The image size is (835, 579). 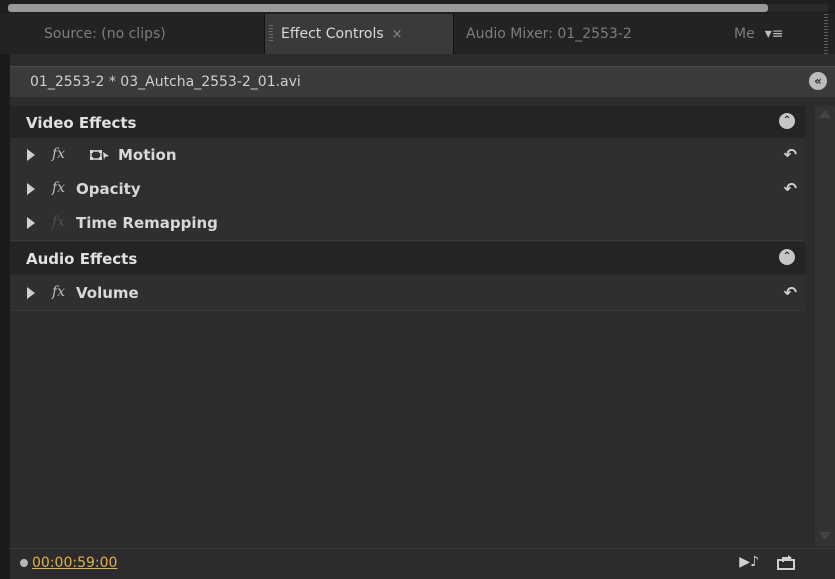 What do you see at coordinates (147, 223) in the screenshot?
I see `effect-label: Time Remapping` at bounding box center [147, 223].